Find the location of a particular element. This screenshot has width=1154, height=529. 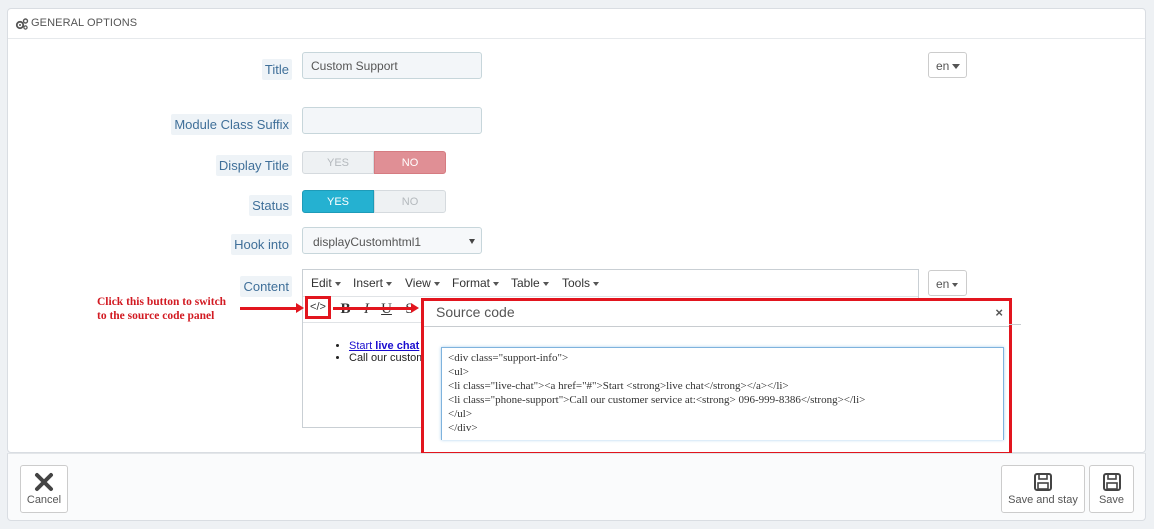

status-label: Status is located at coordinates (270, 205).